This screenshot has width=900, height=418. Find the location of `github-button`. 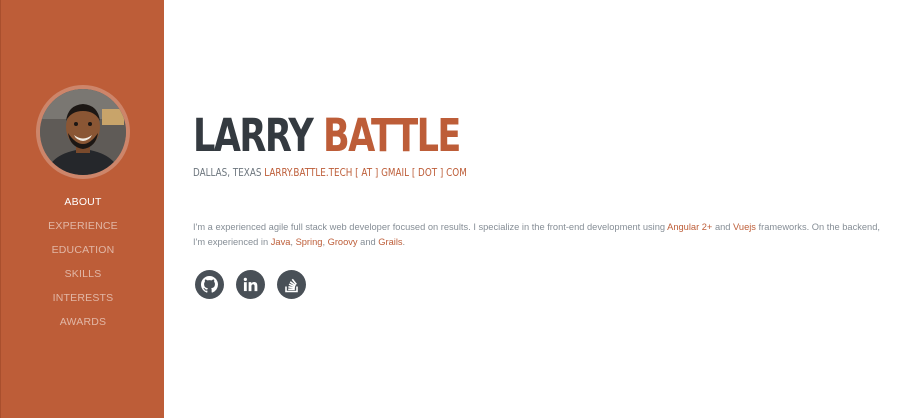

github-button is located at coordinates (209, 284).